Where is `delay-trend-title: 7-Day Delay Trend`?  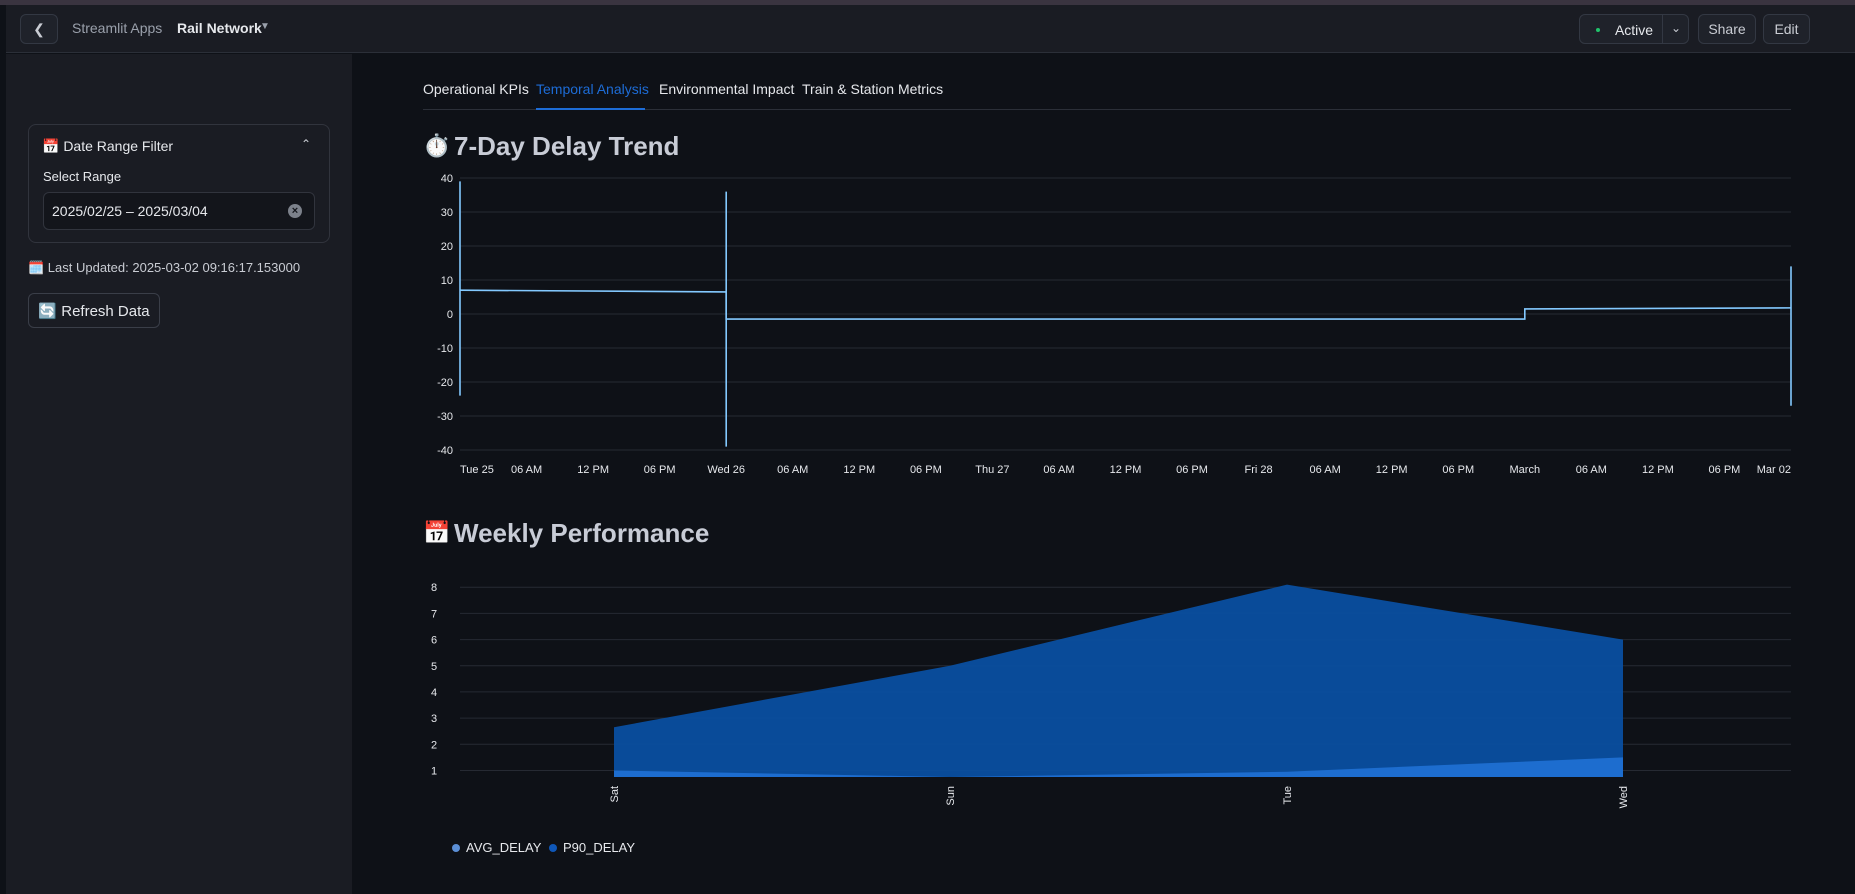
delay-trend-title: 7-Day Delay Trend is located at coordinates (567, 146).